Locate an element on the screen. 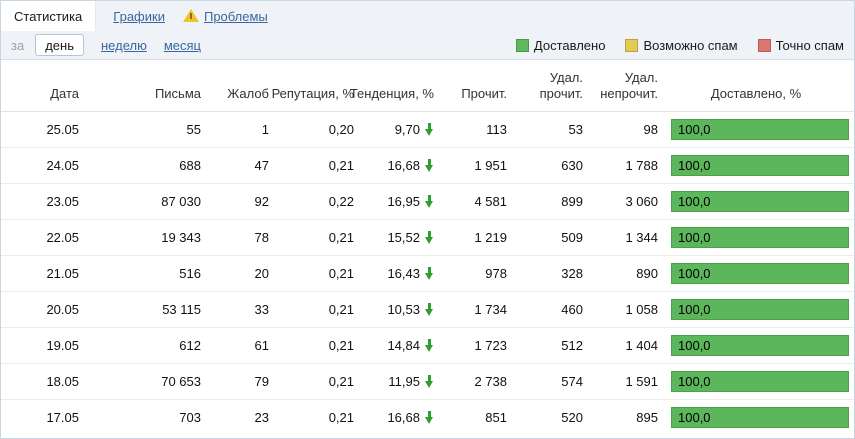 The width and height of the screenshot is (855, 439). tab-statistics: Статистика is located at coordinates (49, 16).